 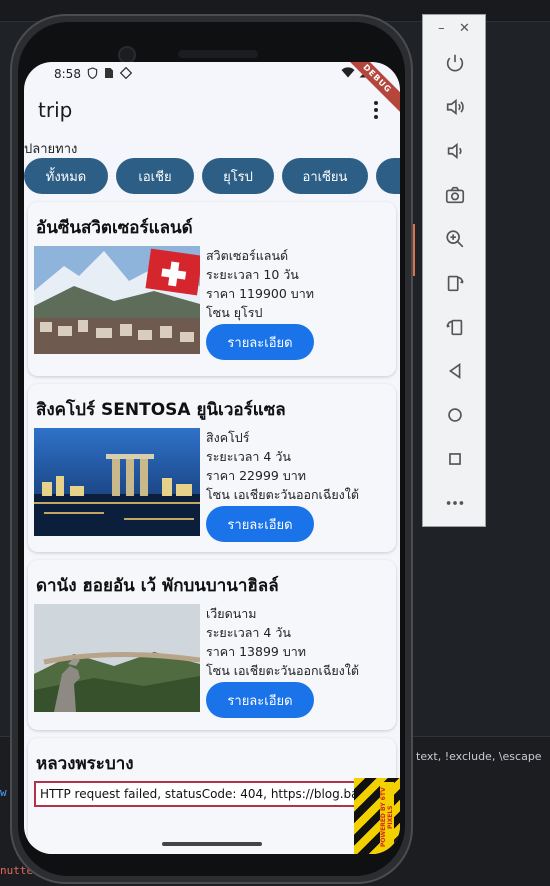 What do you see at coordinates (464, 28) in the screenshot?
I see `close-icon: ✕` at bounding box center [464, 28].